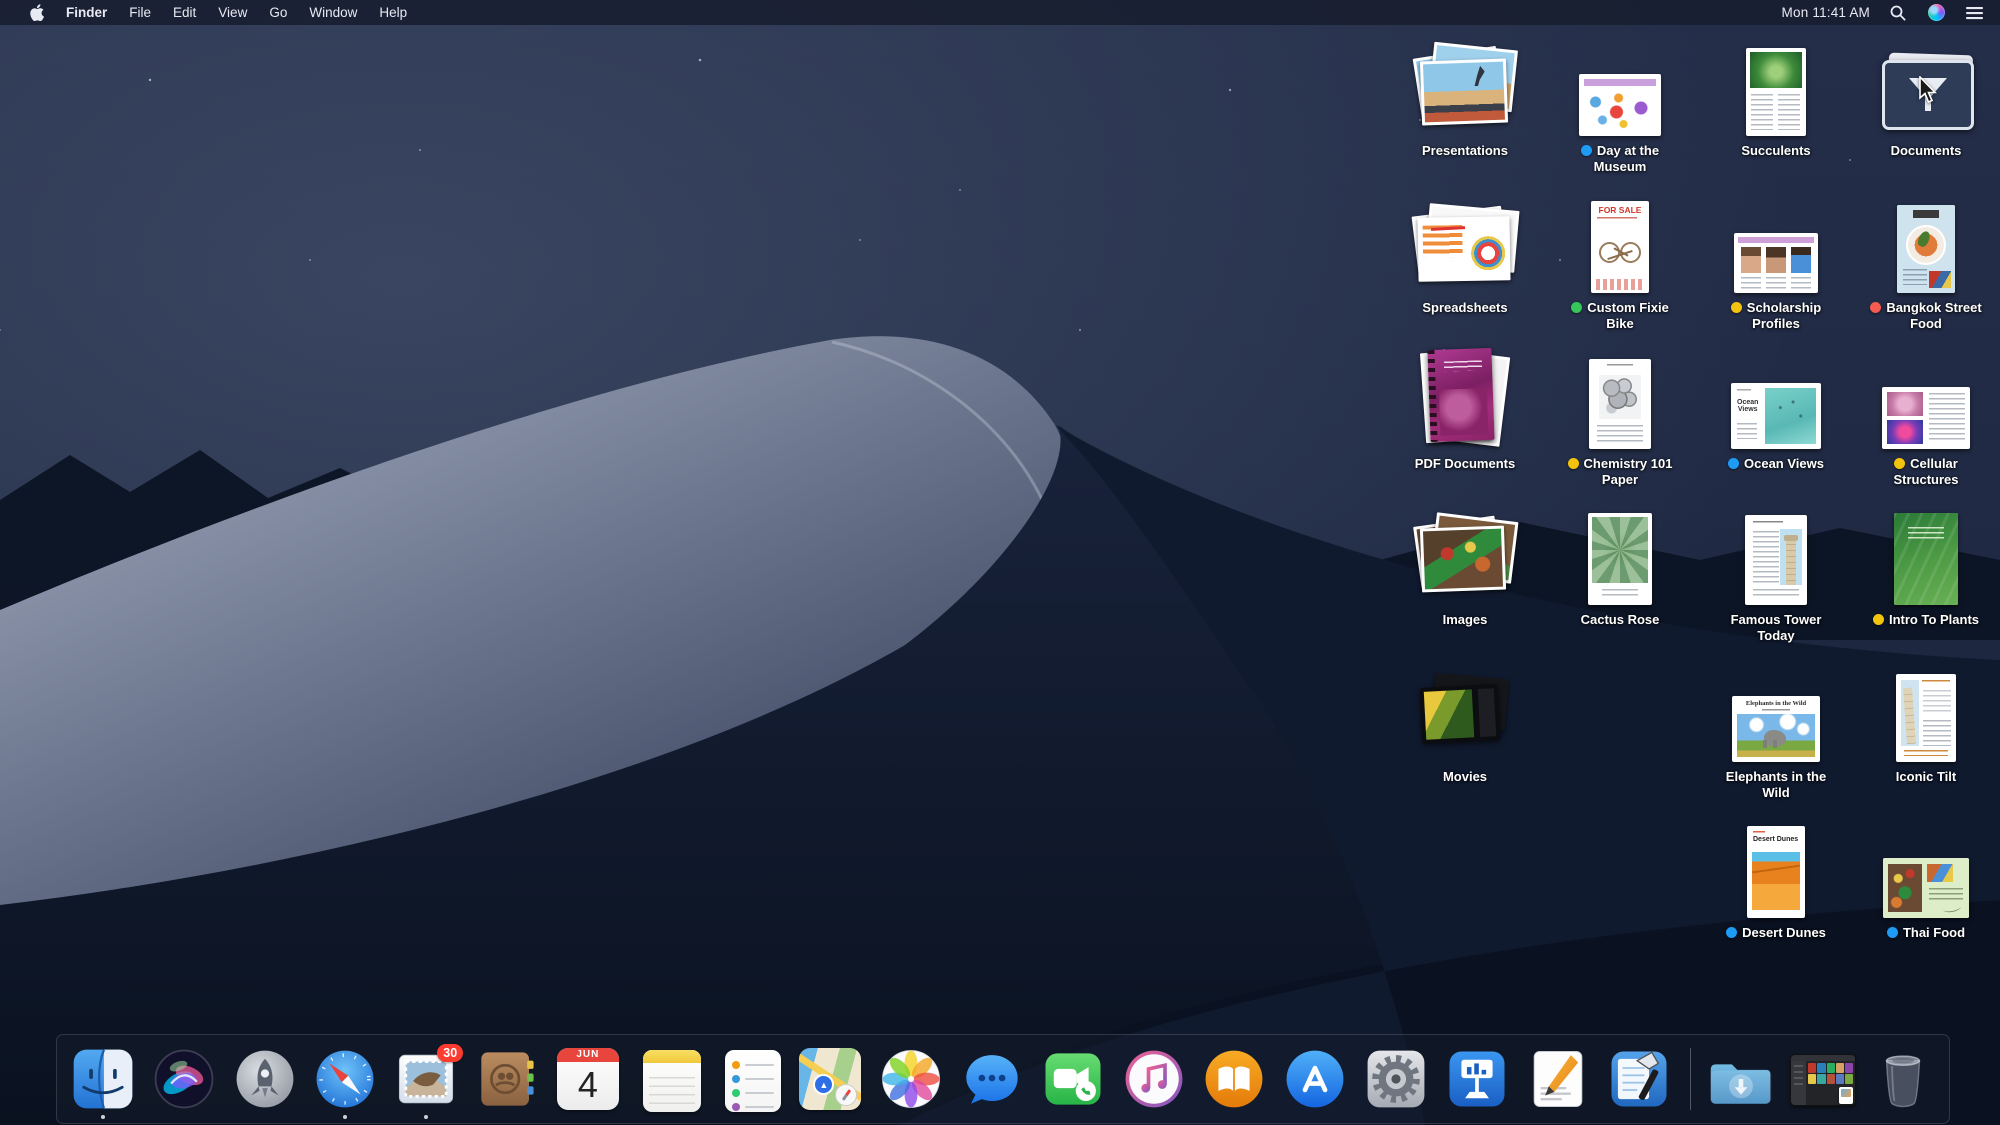 The width and height of the screenshot is (2000, 1125). I want to click on stack-label: Chemistry 101 Paper, so click(1620, 472).